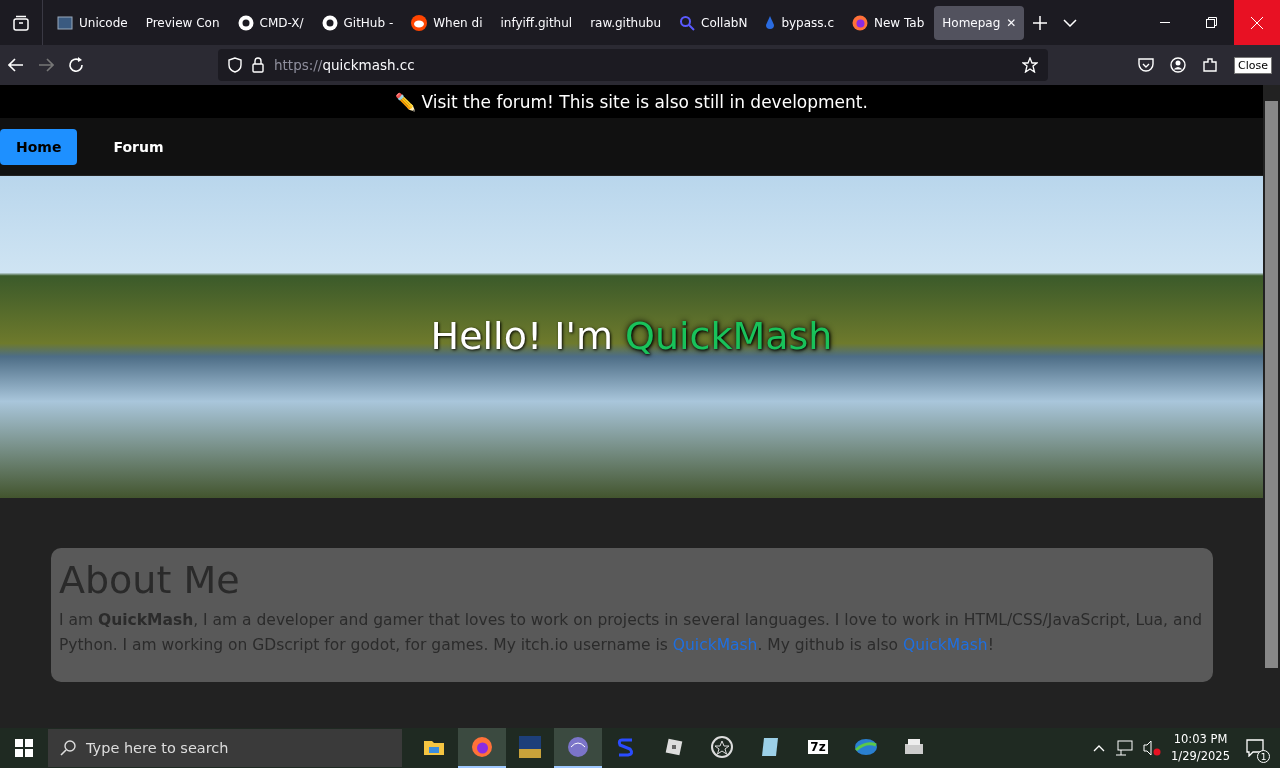 Image resolution: width=1280 pixels, height=768 pixels. What do you see at coordinates (357, 22) in the screenshot?
I see `browser-tab: GitHub -` at bounding box center [357, 22].